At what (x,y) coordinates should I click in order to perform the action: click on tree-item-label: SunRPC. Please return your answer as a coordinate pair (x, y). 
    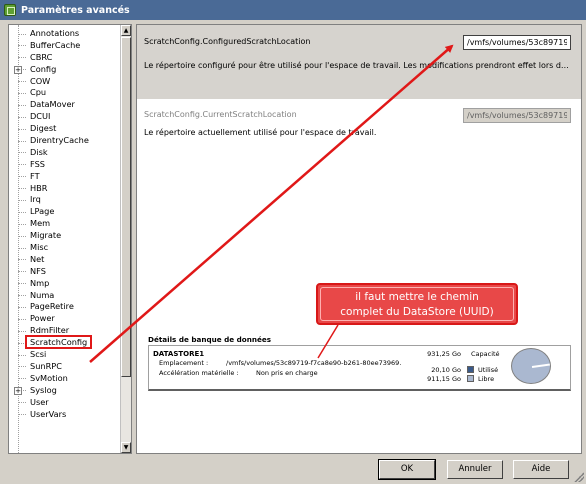
    Looking at the image, I should click on (46, 365).